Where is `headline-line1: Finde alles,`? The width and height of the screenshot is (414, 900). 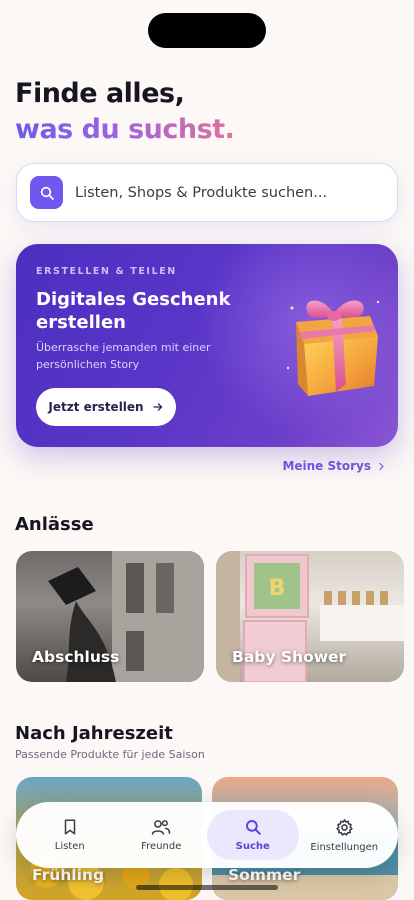 headline-line1: Finde alles, is located at coordinates (100, 93).